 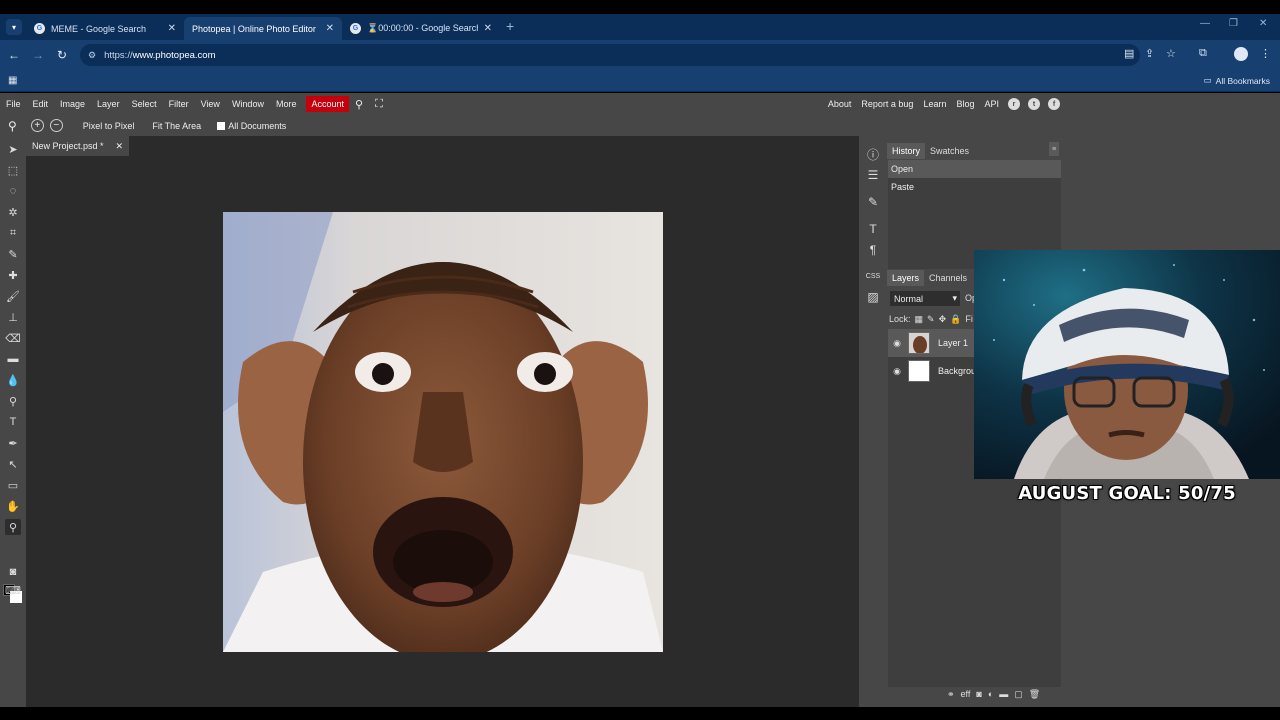 What do you see at coordinates (949, 151) in the screenshot?
I see `tab-swatches: Swatches` at bounding box center [949, 151].